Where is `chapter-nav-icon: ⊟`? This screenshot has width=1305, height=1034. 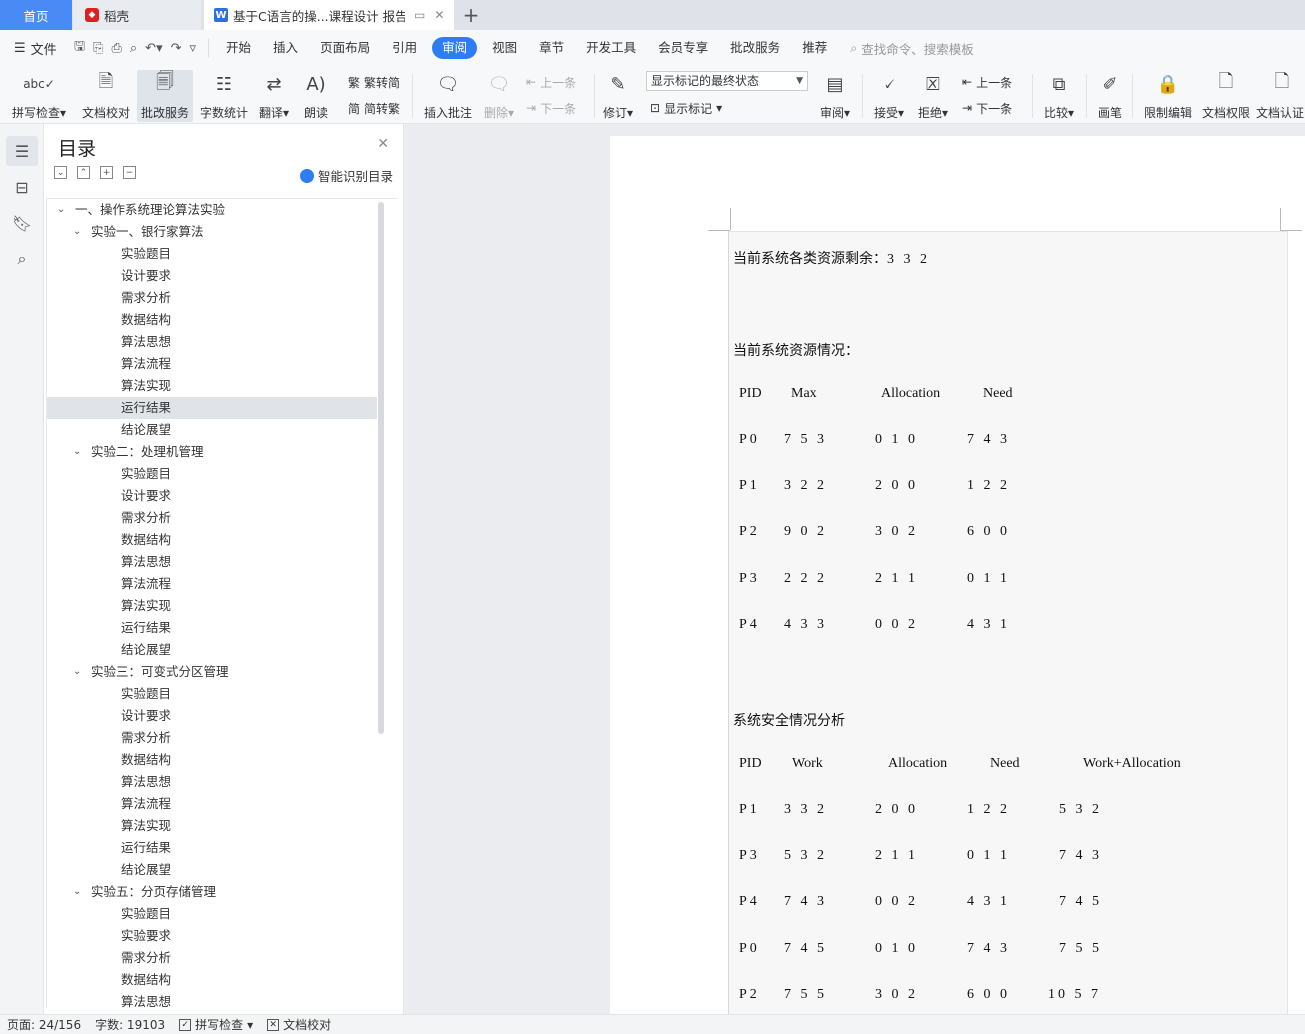 chapter-nav-icon: ⊟ is located at coordinates (22, 187).